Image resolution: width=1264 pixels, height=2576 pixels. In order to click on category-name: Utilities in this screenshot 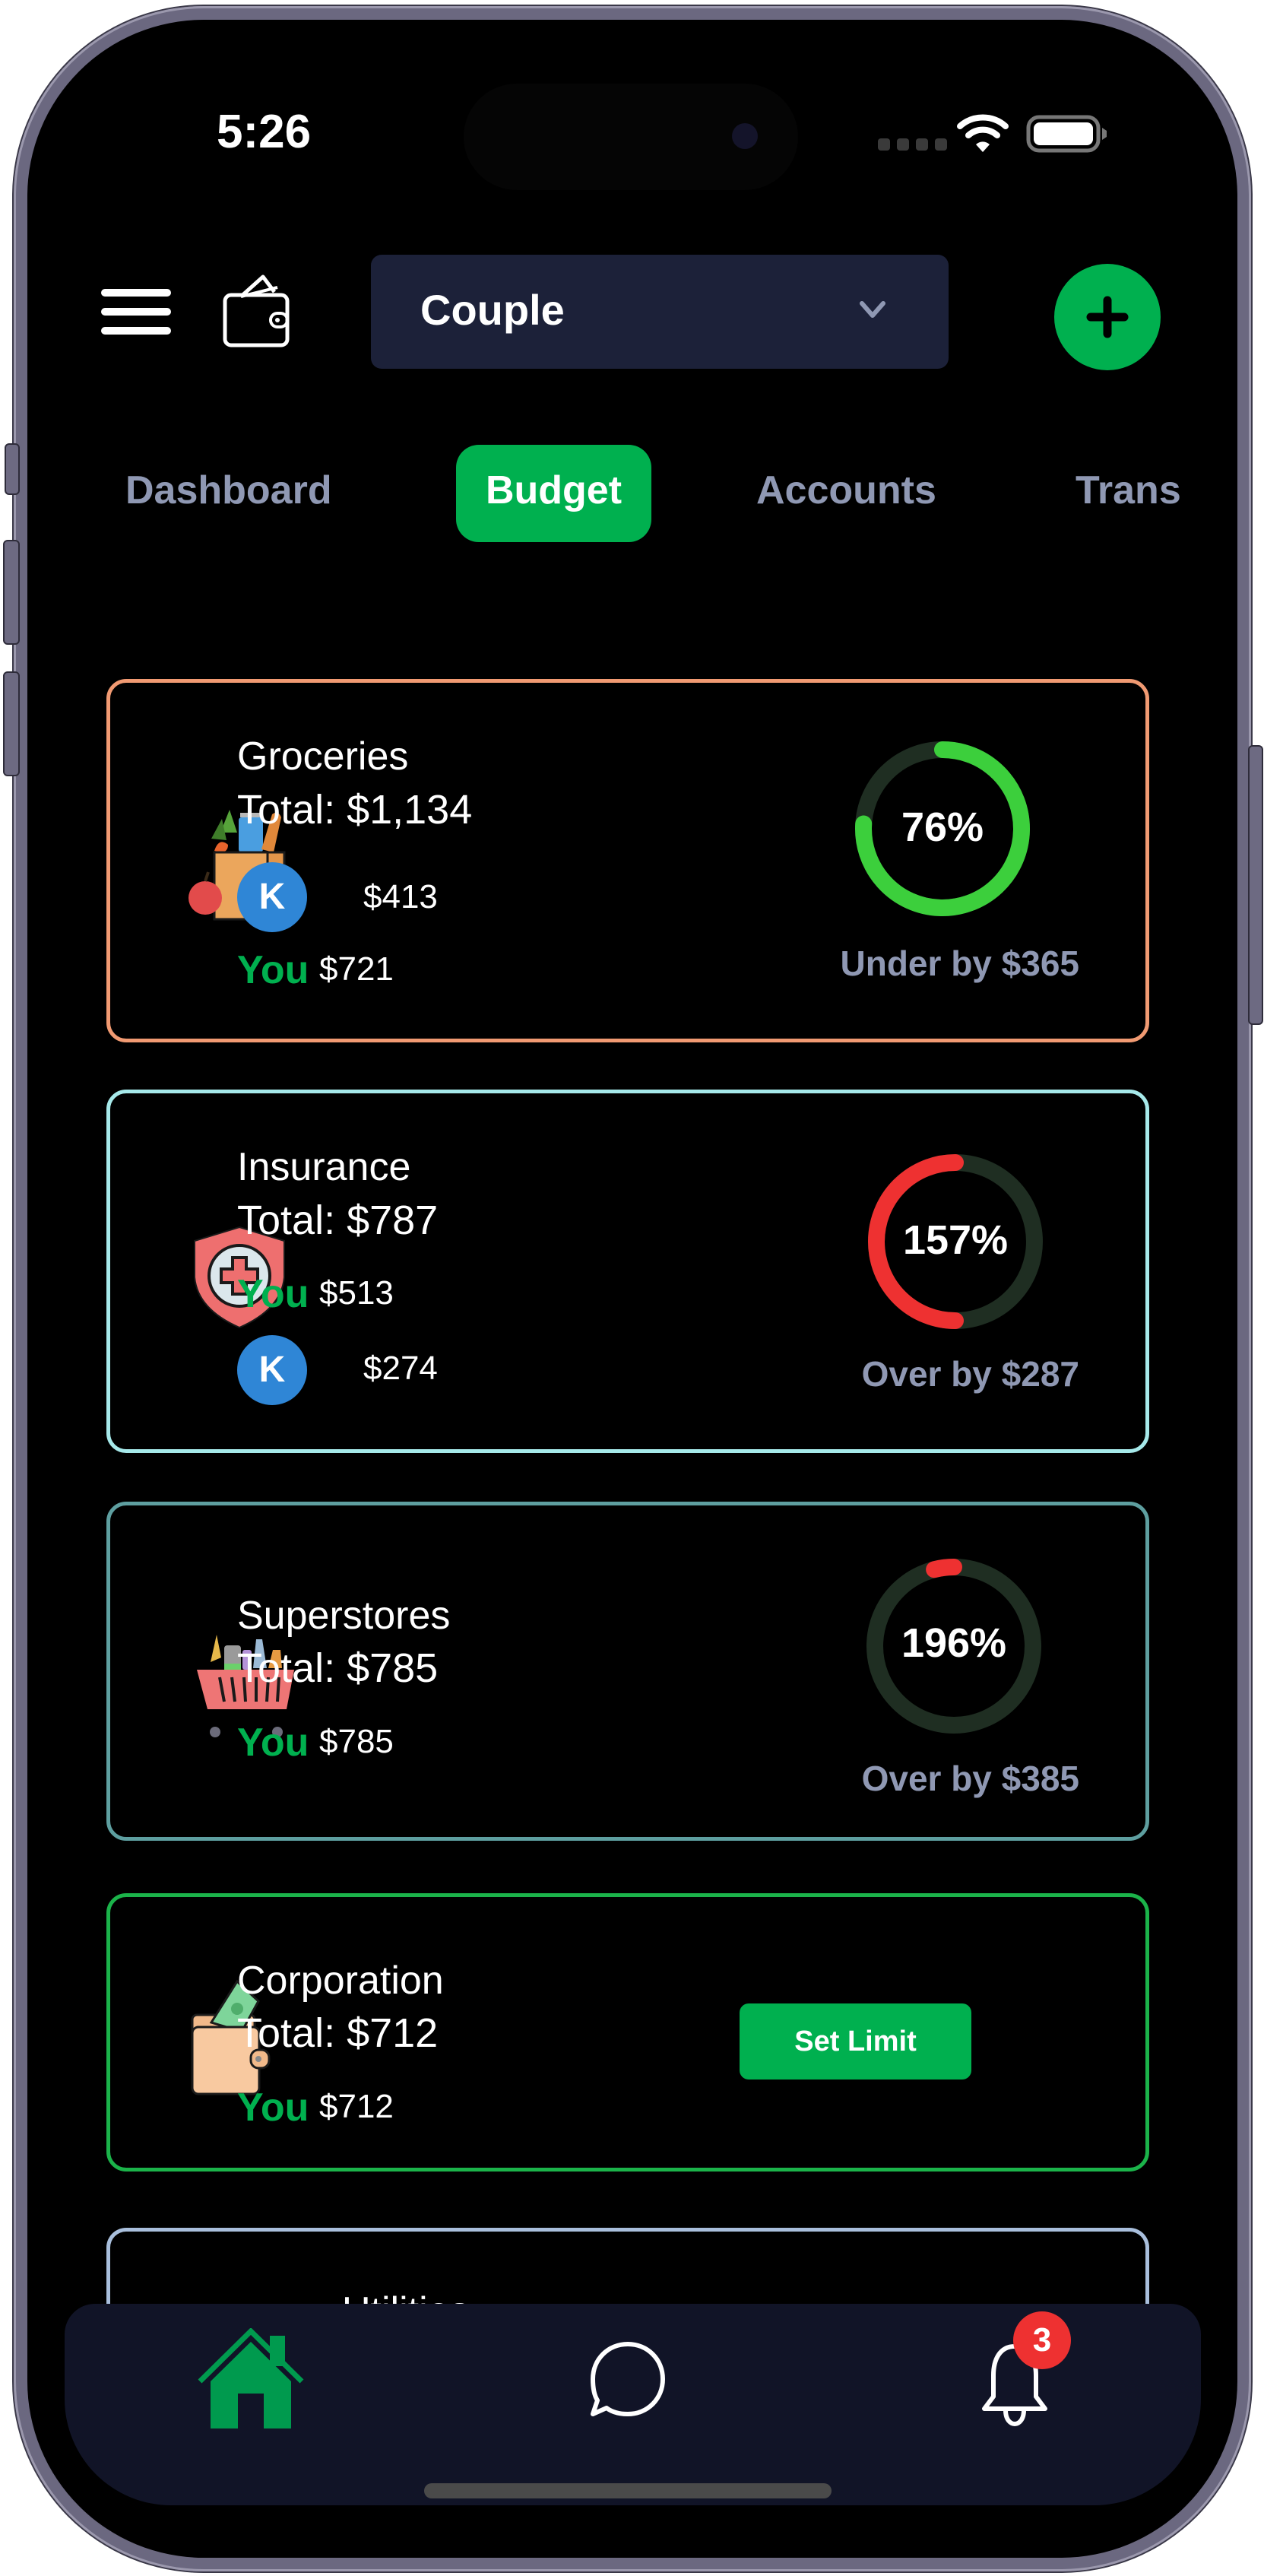, I will do `click(406, 2297)`.